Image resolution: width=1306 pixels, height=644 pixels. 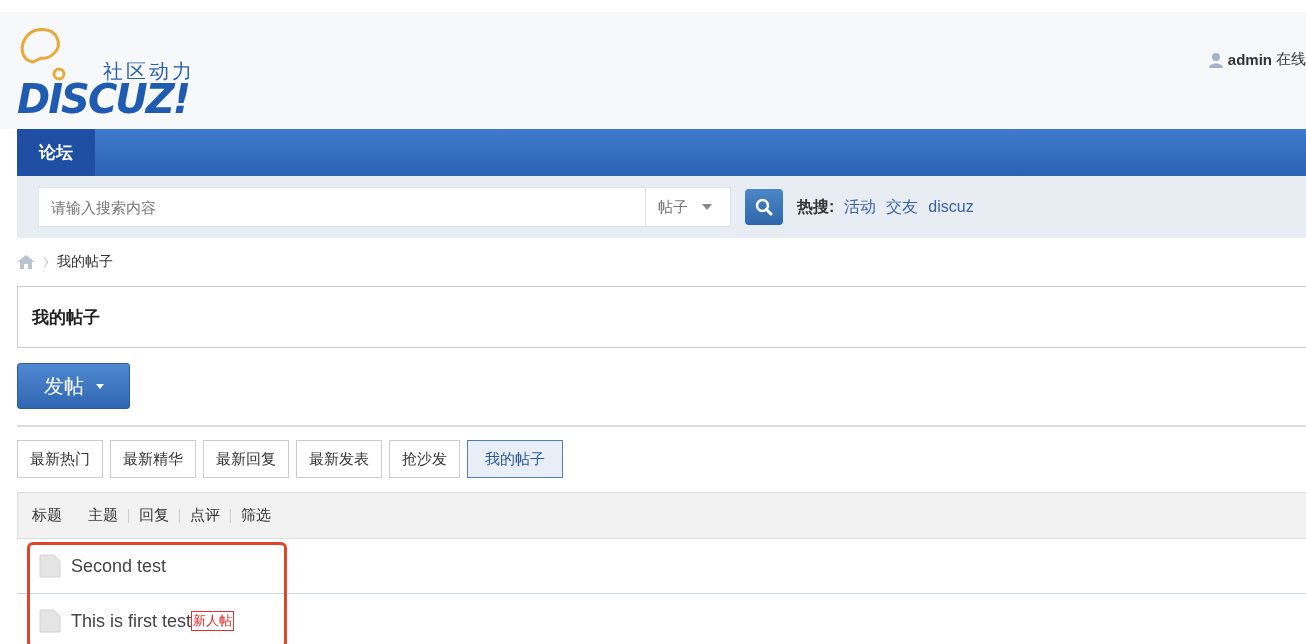 I want to click on search-icon, so click(x=764, y=207).